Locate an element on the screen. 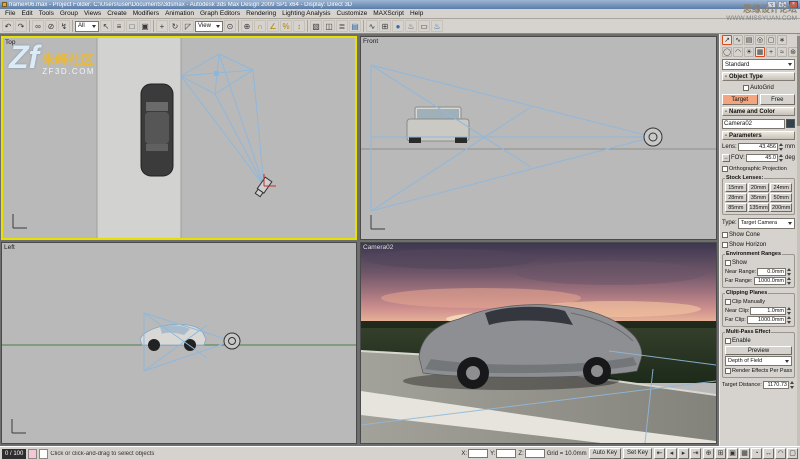  create-tab-icon: ↗ is located at coordinates (727, 40).